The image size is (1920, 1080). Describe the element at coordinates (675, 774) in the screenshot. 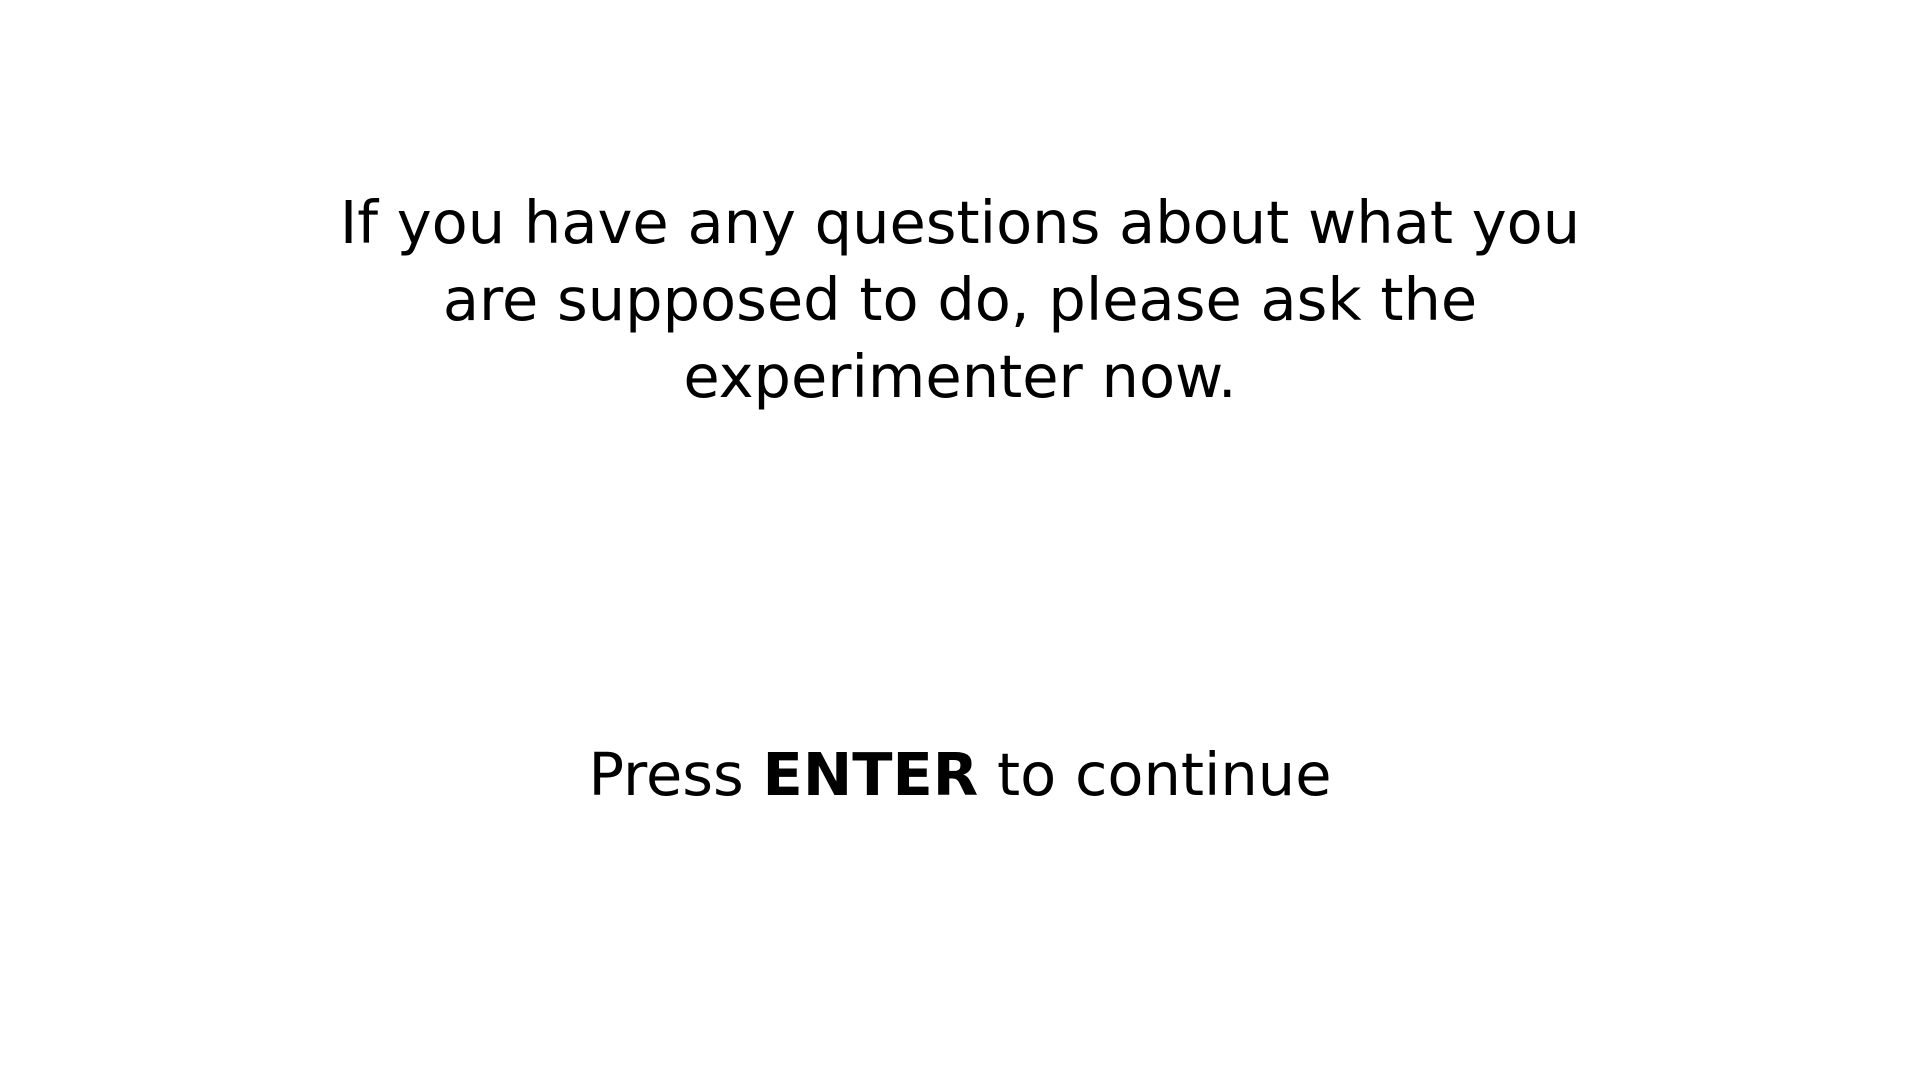

I see `continue-prompt-prefix: Press` at that location.